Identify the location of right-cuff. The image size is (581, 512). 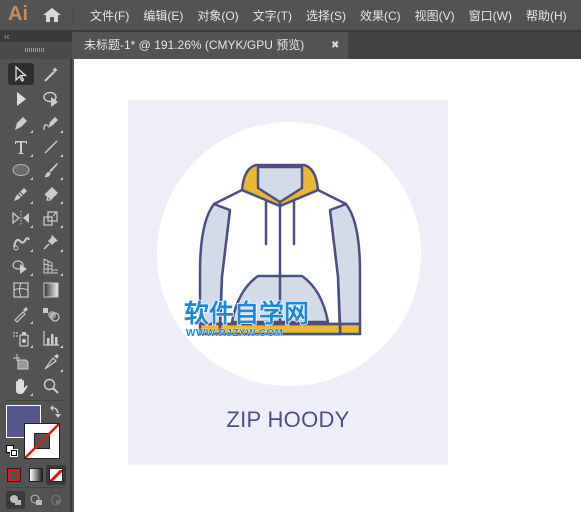
(350, 329).